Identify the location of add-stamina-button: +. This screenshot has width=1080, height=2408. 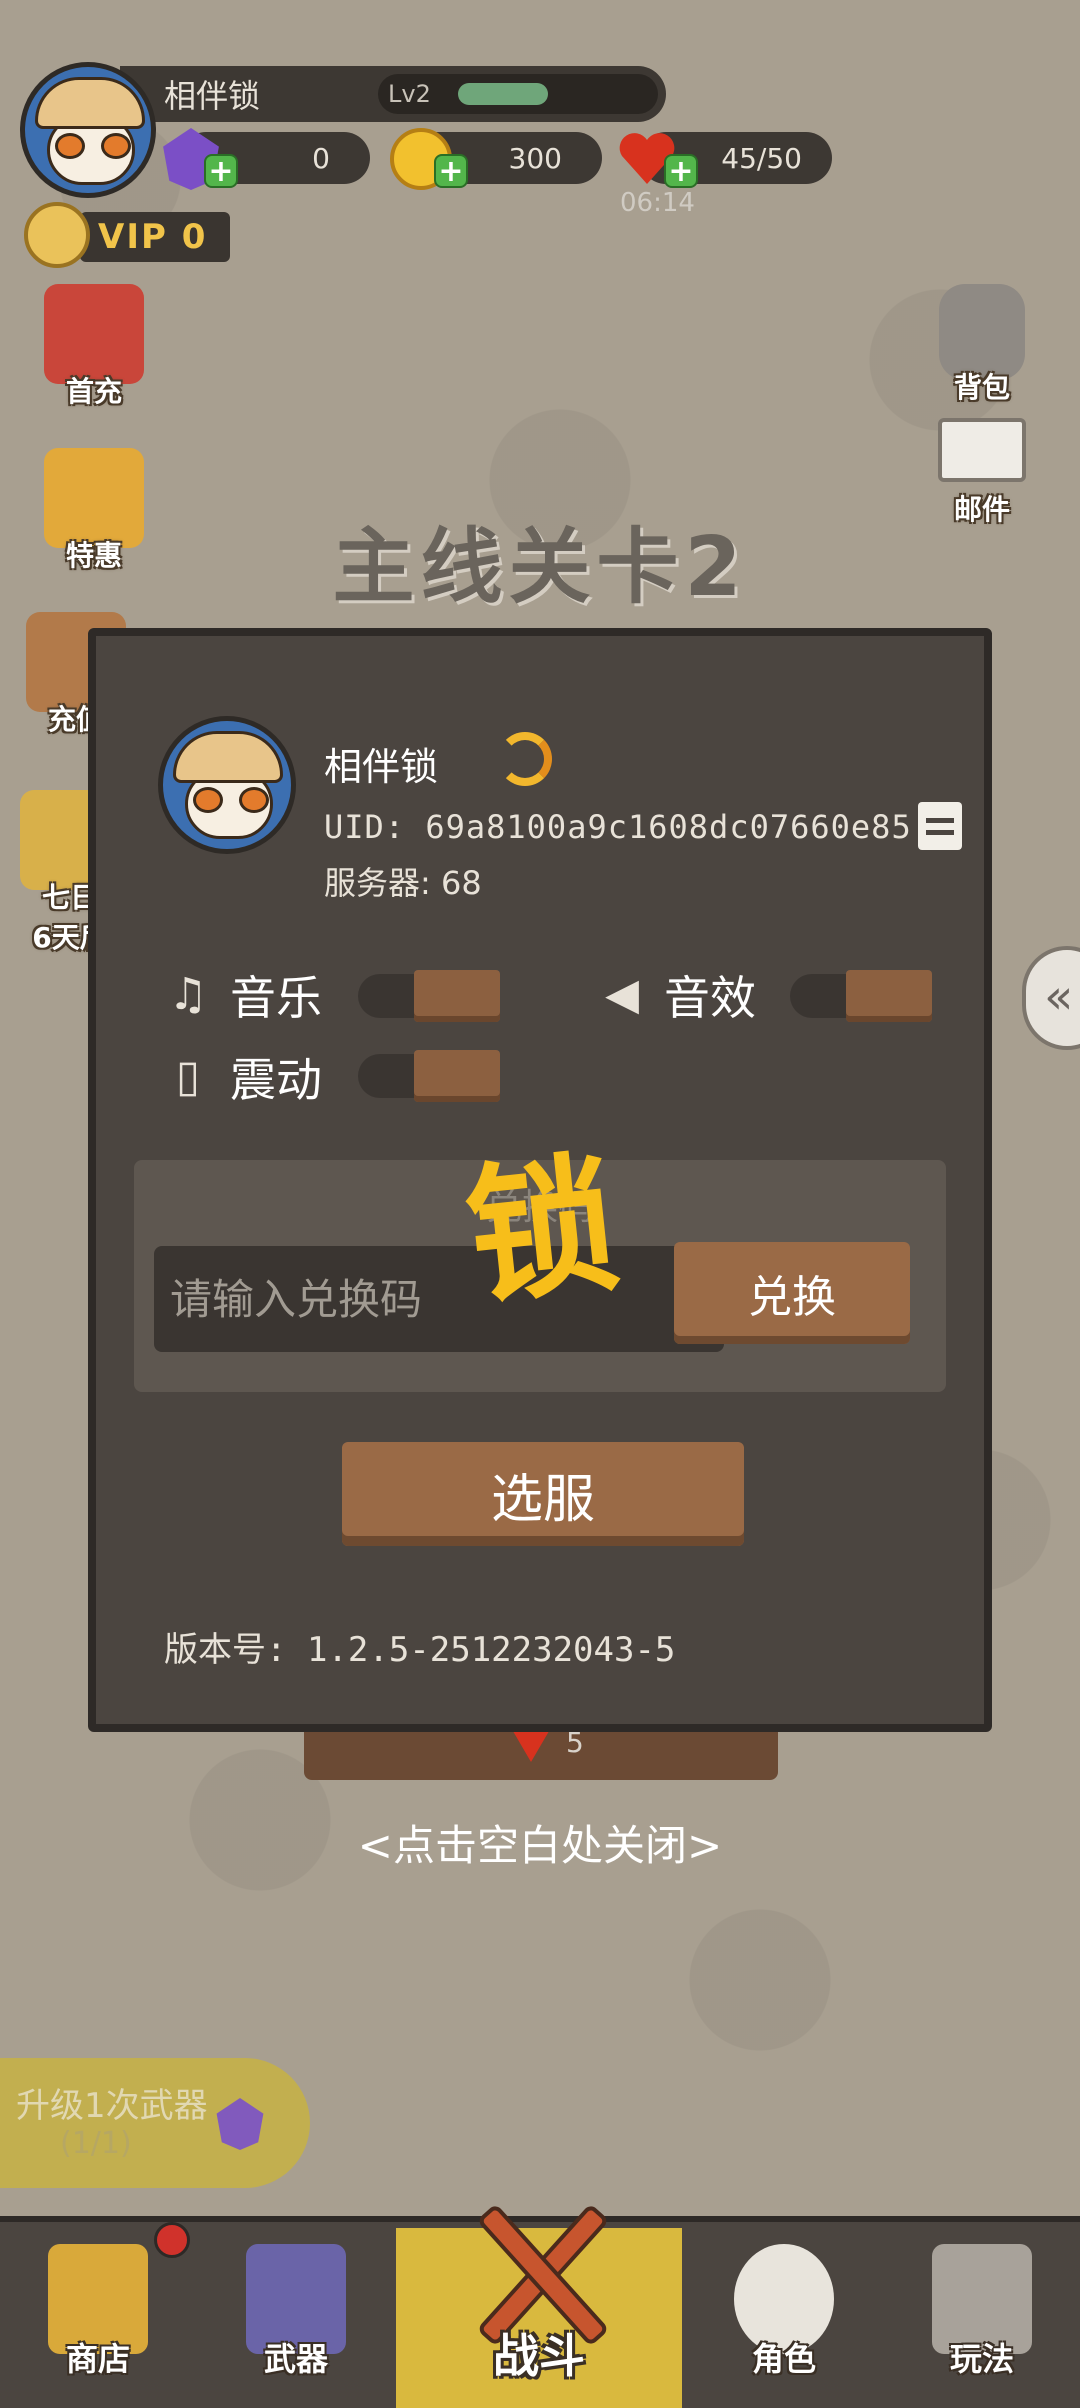
(681, 171).